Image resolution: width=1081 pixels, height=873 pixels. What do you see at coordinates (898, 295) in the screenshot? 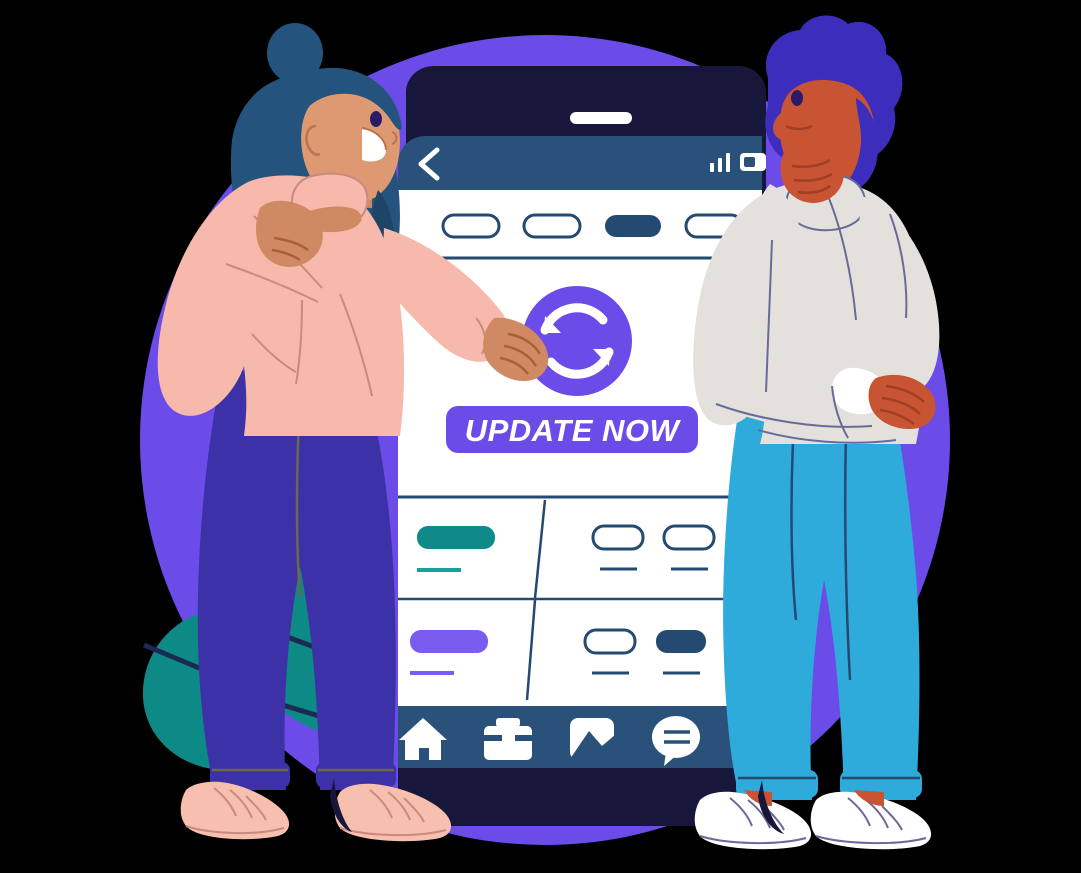
I see `man-arm-right` at bounding box center [898, 295].